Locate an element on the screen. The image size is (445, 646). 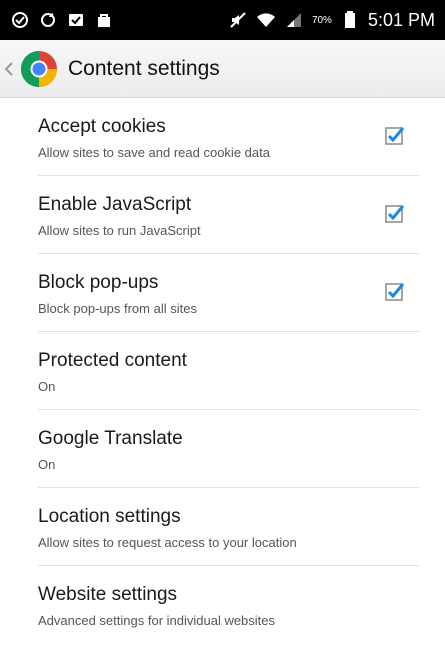
block-popups-checkbox is located at coordinates (395, 291).